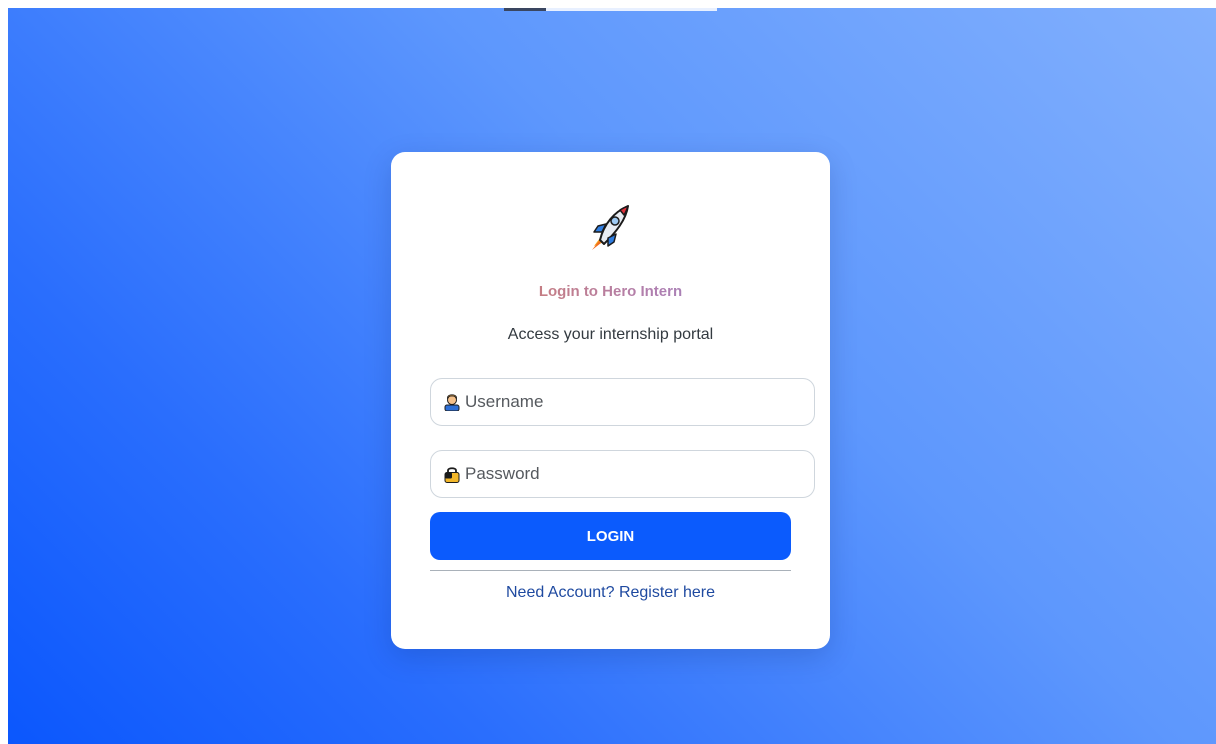  What do you see at coordinates (635, 474) in the screenshot?
I see `password-input` at bounding box center [635, 474].